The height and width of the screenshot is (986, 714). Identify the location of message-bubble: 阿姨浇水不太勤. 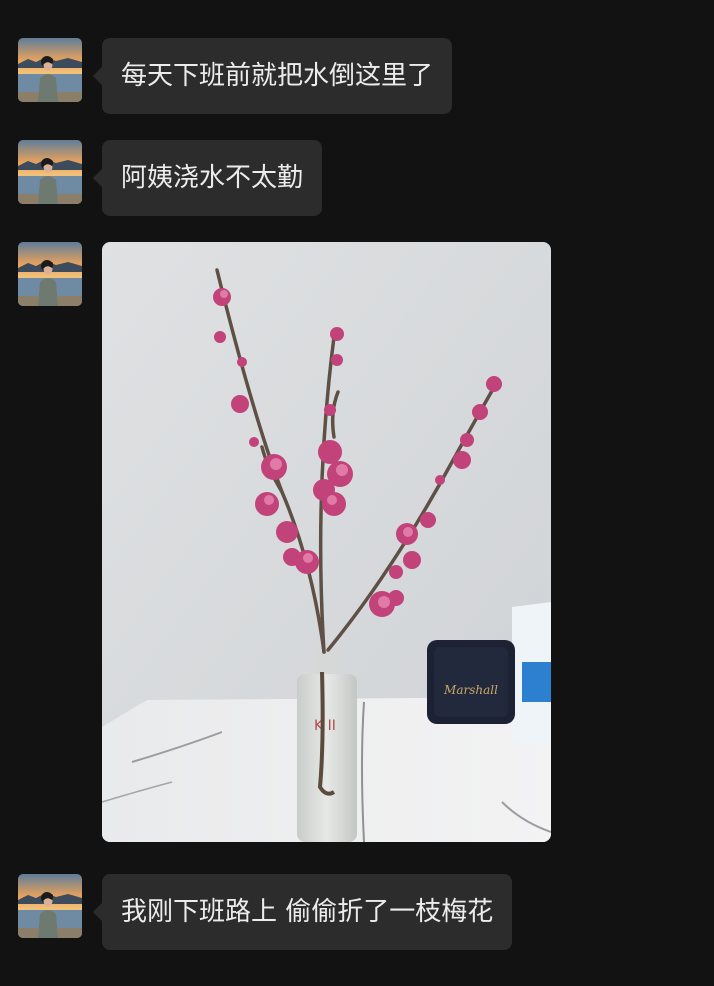
(207, 178).